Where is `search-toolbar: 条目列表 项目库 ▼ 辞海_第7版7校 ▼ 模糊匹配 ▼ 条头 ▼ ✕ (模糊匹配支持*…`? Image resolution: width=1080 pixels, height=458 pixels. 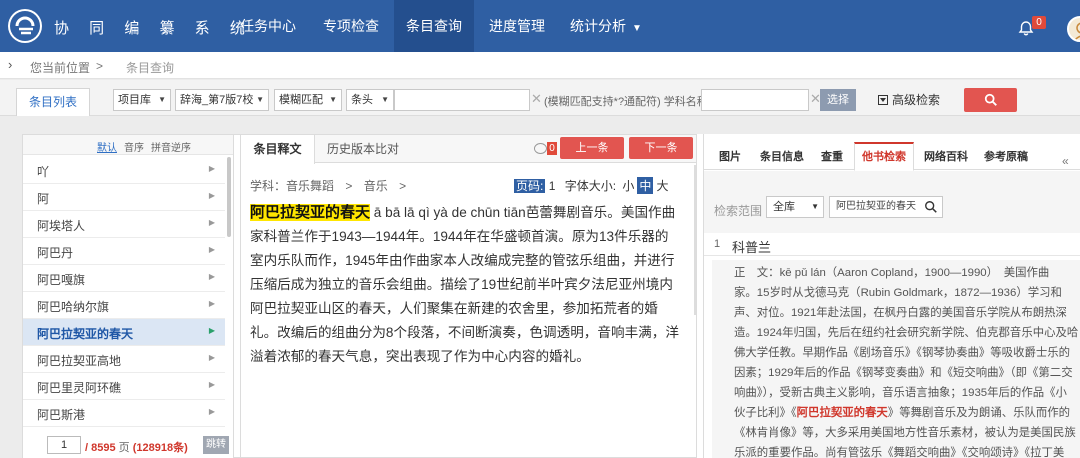
search-toolbar: 条目列表 项目库 ▼ 辞海_第7版7校 ▼ 模糊匹配 ▼ 条头 ▼ ✕ (模糊匹配支持*… is located at coordinates (540, 98).